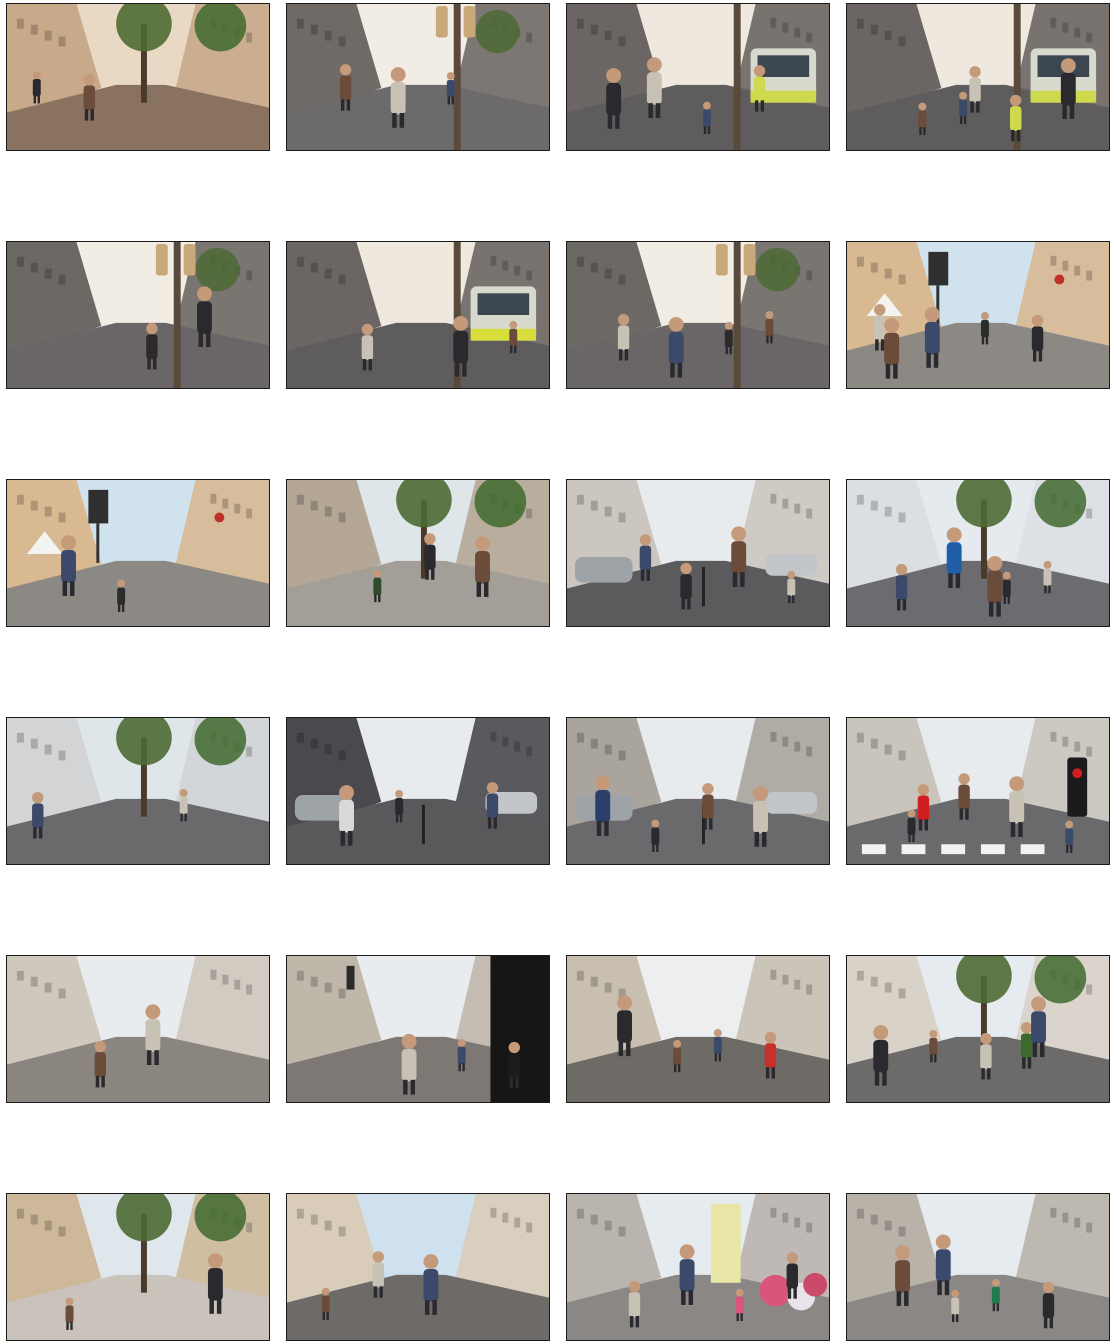 The width and height of the screenshot is (1114, 1344). Describe the element at coordinates (775, 1290) in the screenshot. I see `flowers` at that location.